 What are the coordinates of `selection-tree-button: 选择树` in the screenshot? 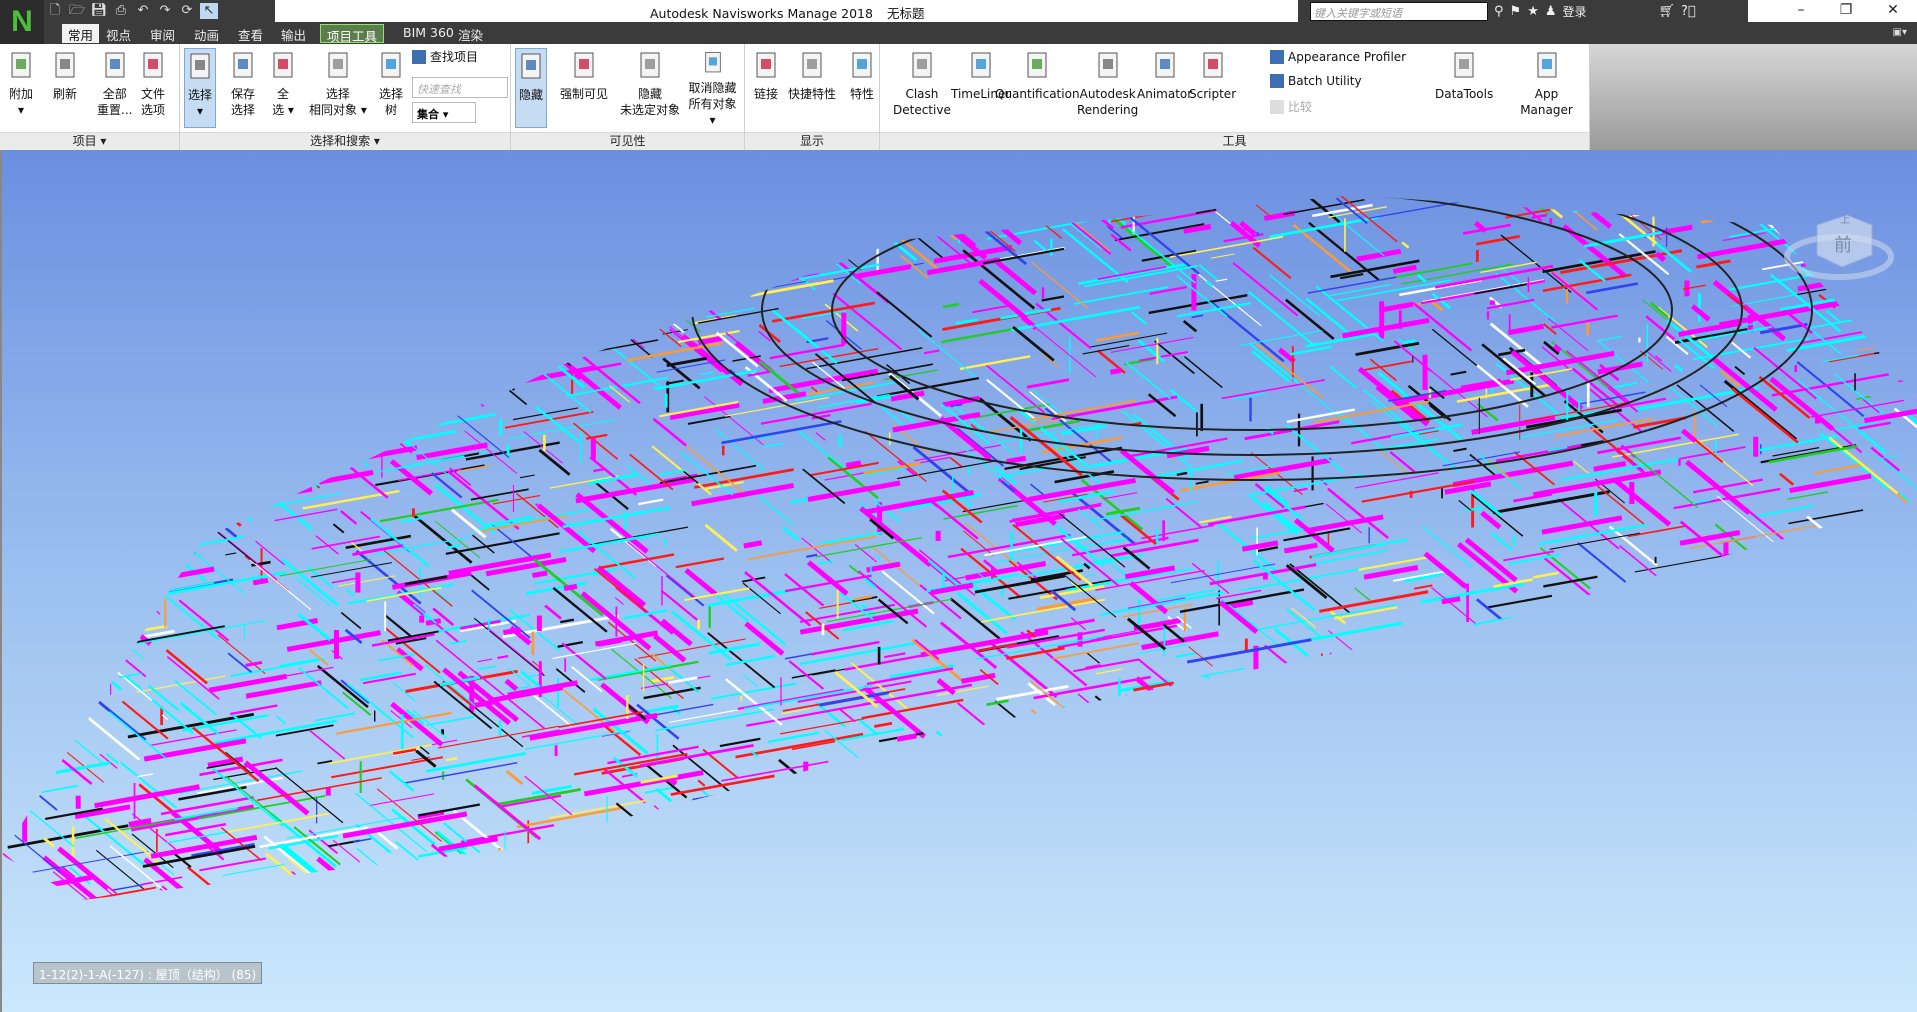 It's located at (391, 88).